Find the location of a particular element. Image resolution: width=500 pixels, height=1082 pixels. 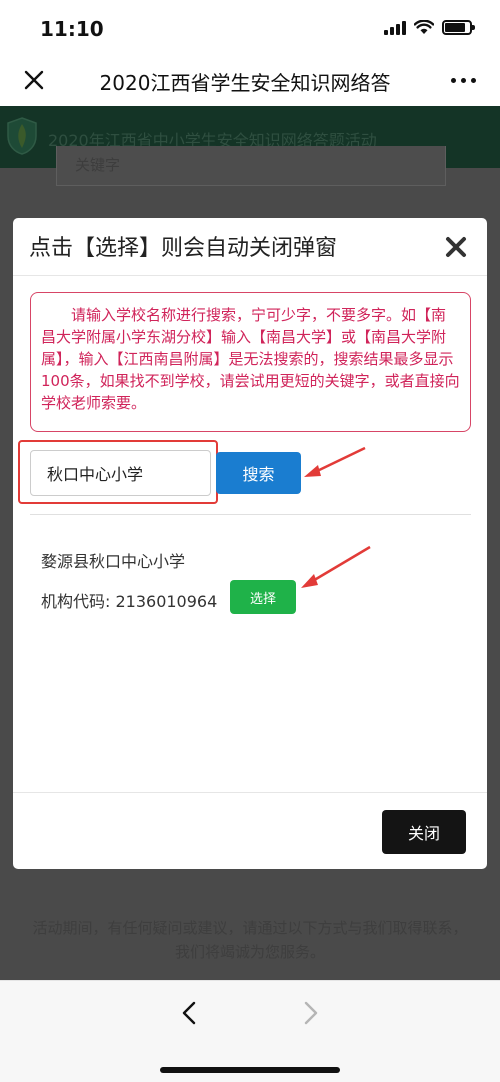

more-options-icon is located at coordinates (463, 80).